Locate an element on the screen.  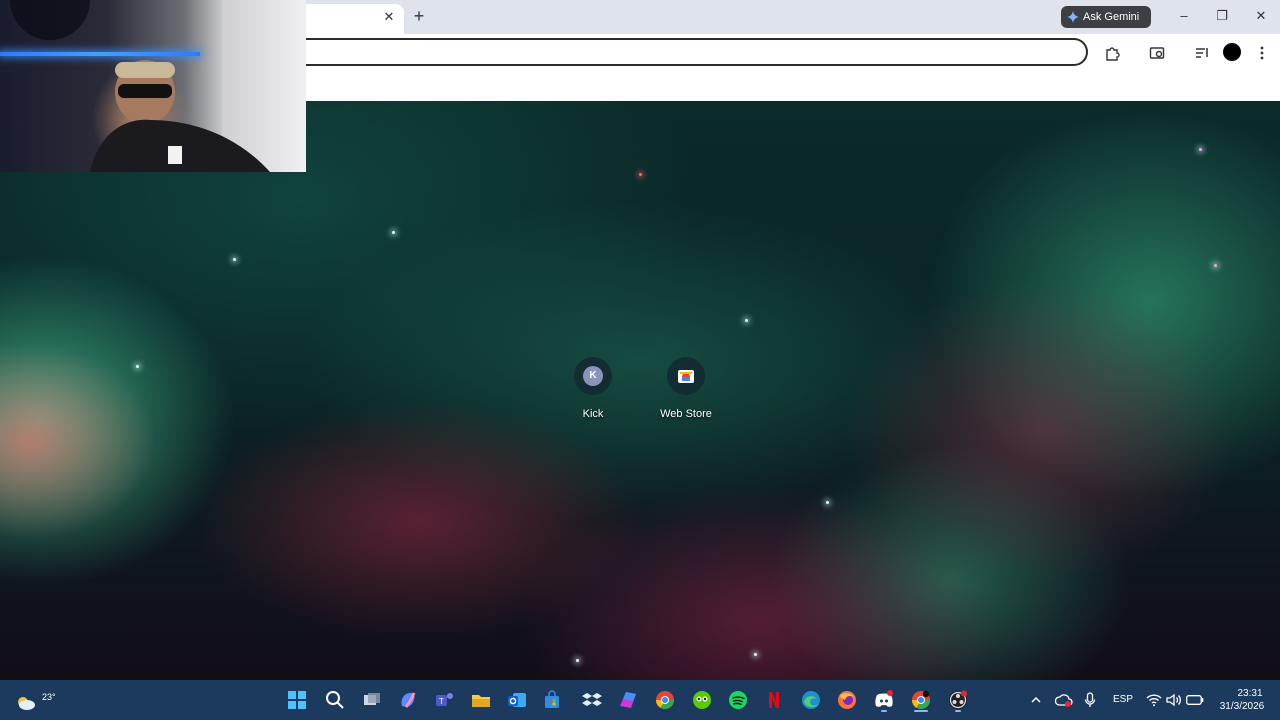
kick-icon: K is located at coordinates (593, 376).